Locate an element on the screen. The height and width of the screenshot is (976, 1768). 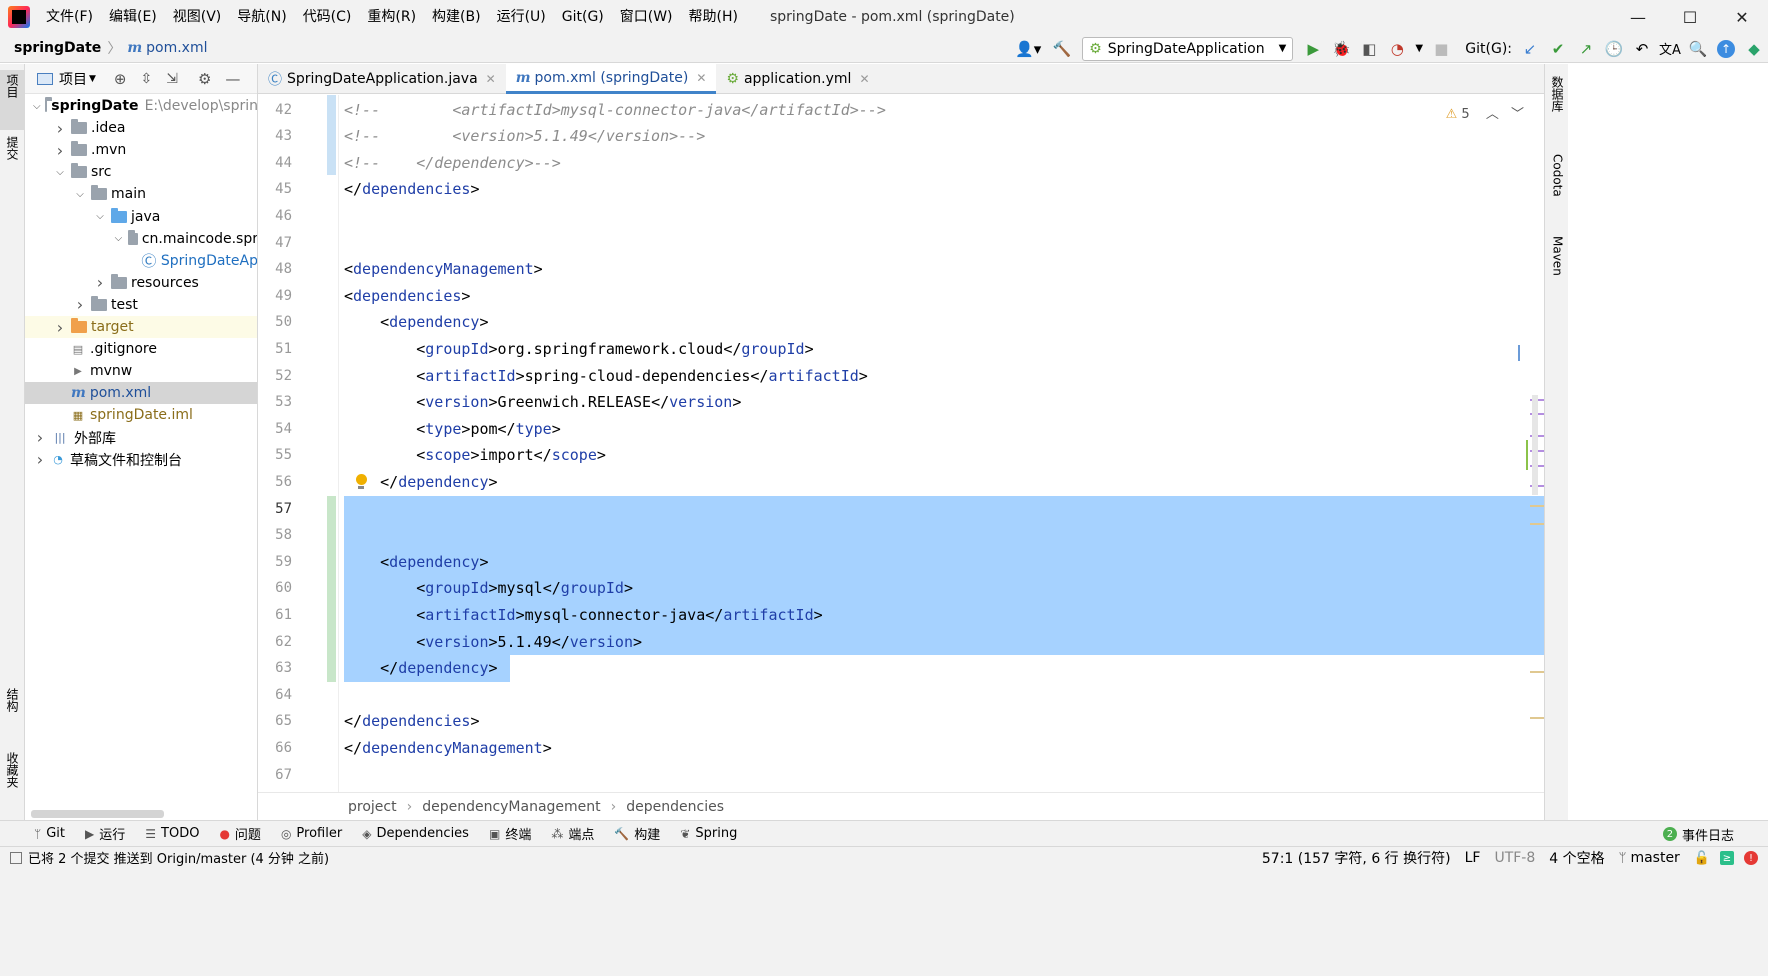
file-encoding: UTF-8 is located at coordinates (1514, 858).